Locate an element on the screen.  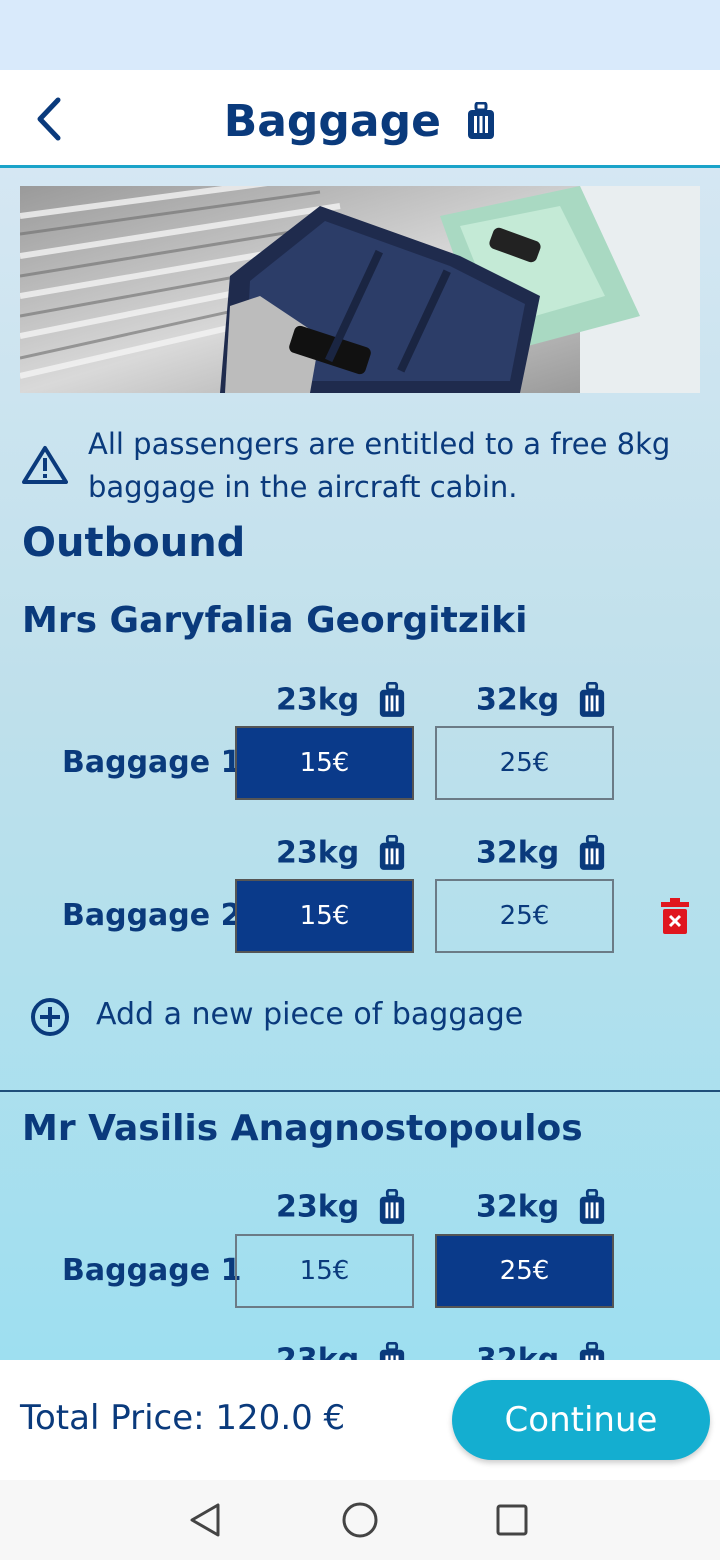
recents-square-icon is located at coordinates (512, 1520).